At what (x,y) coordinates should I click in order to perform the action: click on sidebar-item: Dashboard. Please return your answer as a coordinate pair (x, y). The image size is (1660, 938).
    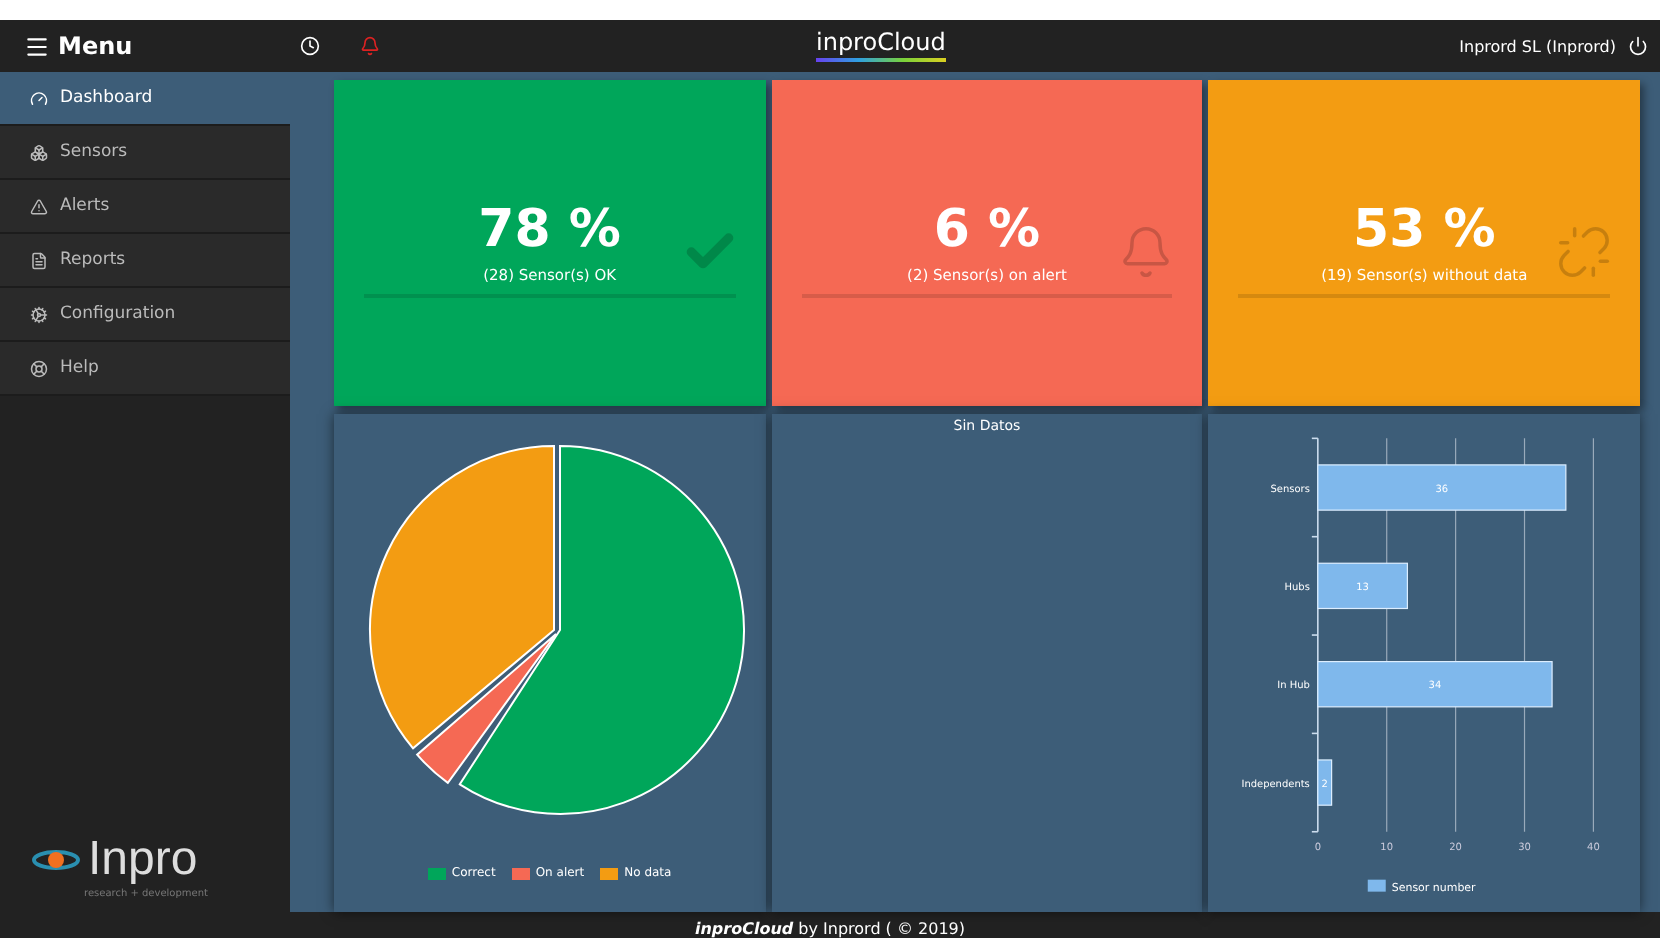
    Looking at the image, I should click on (145, 99).